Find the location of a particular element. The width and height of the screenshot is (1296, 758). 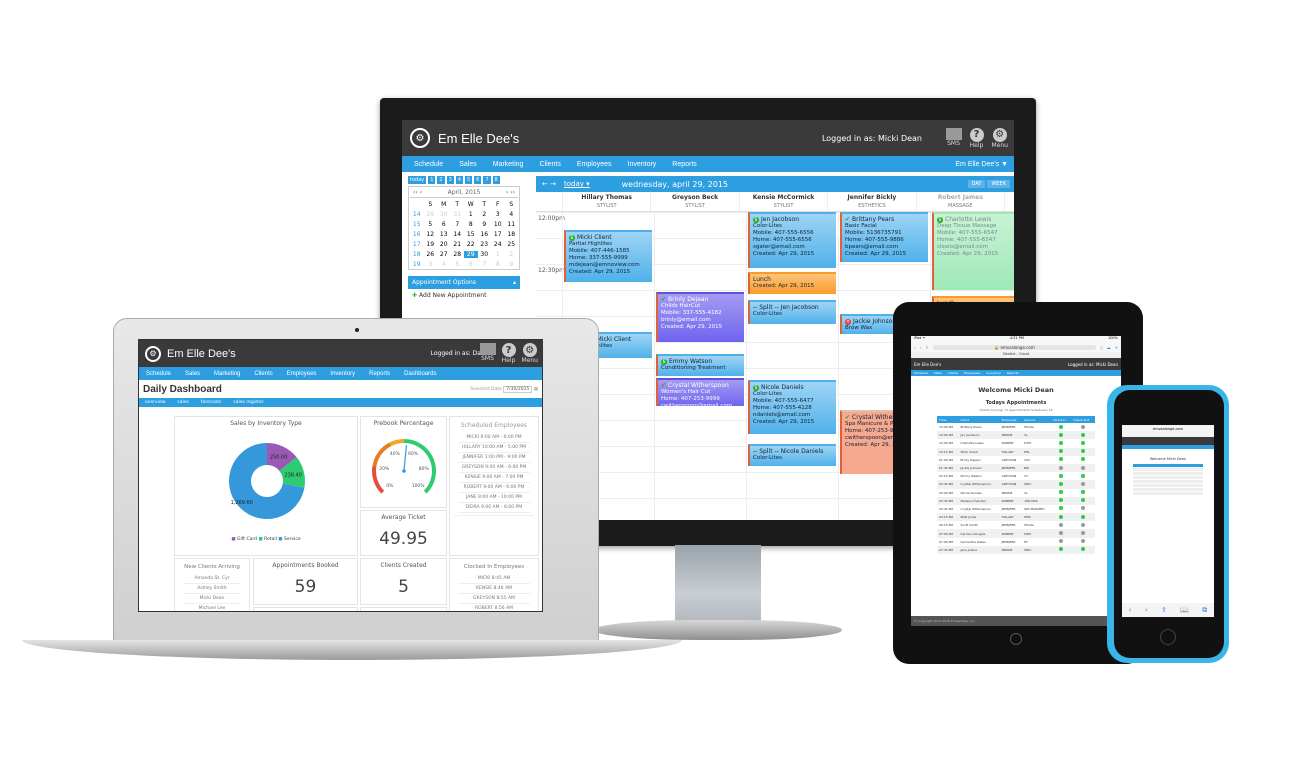

nav-dashboards: Dashboards is located at coordinates (420, 374).